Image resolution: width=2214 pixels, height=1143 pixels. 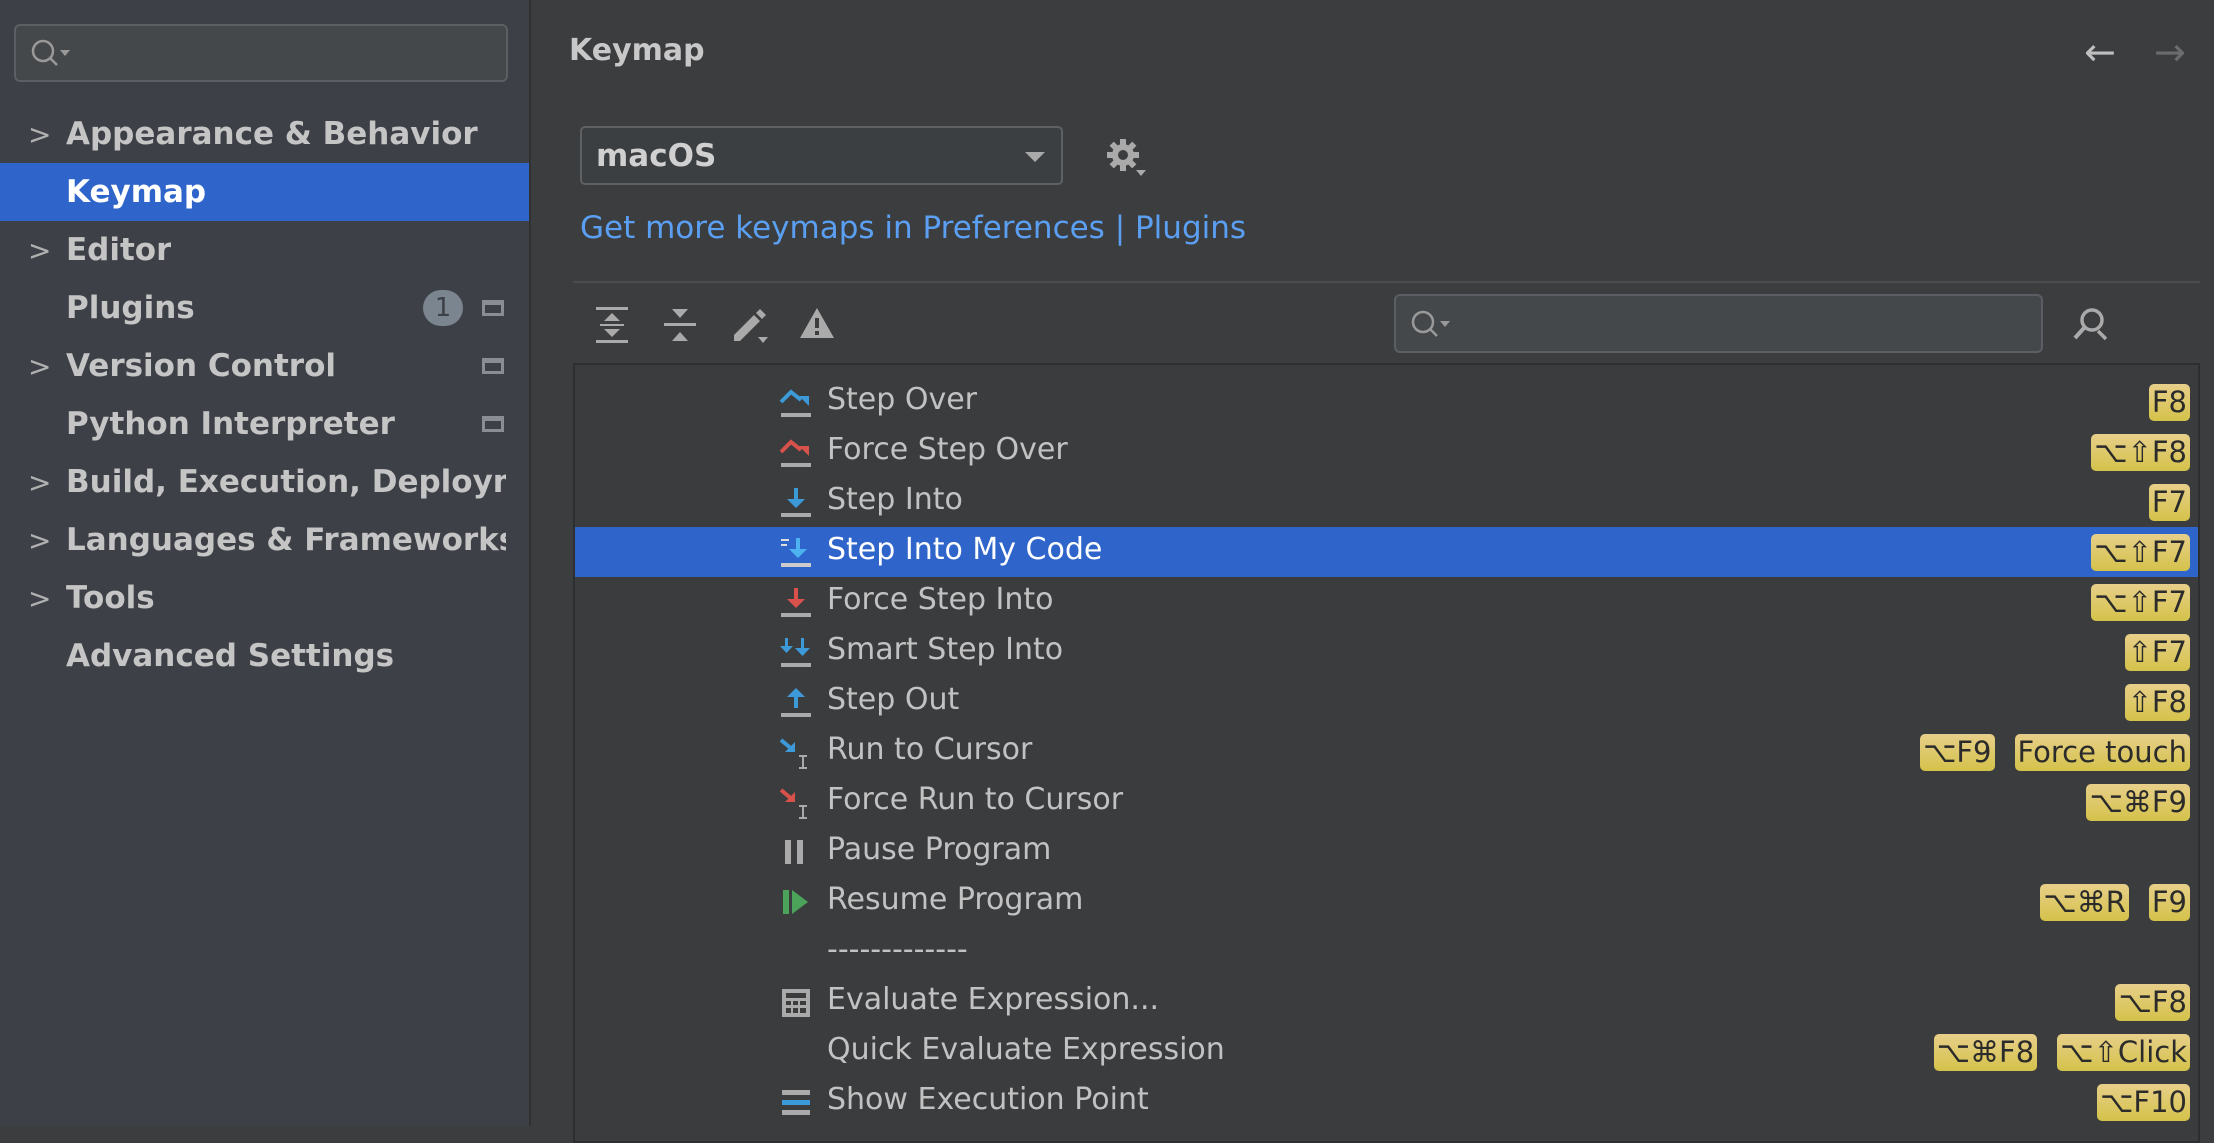 What do you see at coordinates (1386, 1102) in the screenshot?
I see `action-row: Show Execution Point ⌥F10` at bounding box center [1386, 1102].